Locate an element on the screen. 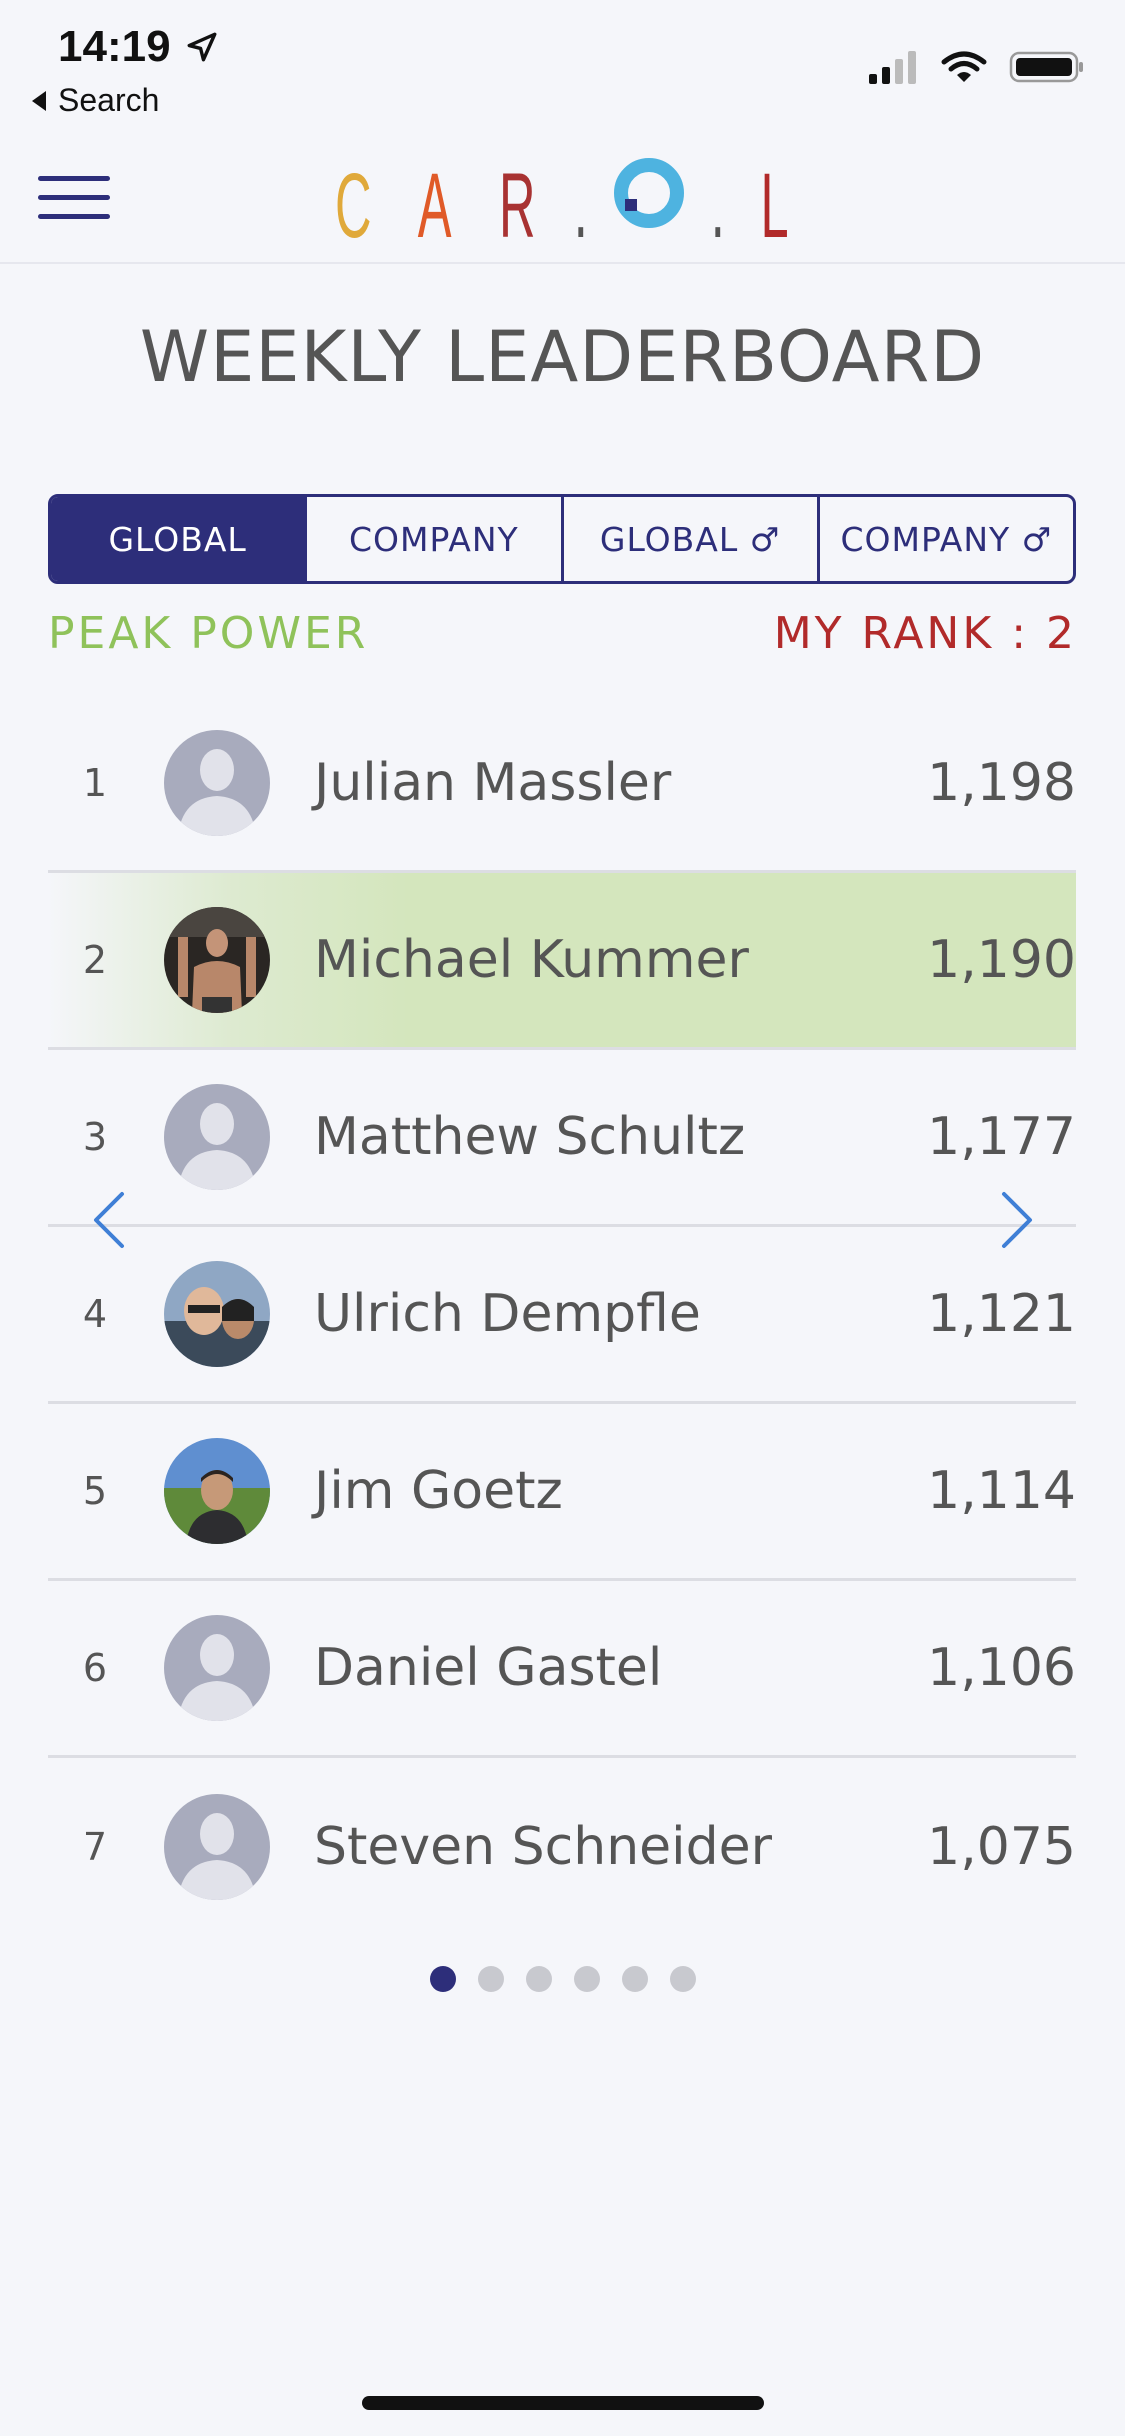 The image size is (1125, 2436). leaderboard-tabs: GLOBAL COMPANY GLOBAL ♂ COMPANY ♂ is located at coordinates (562, 539).